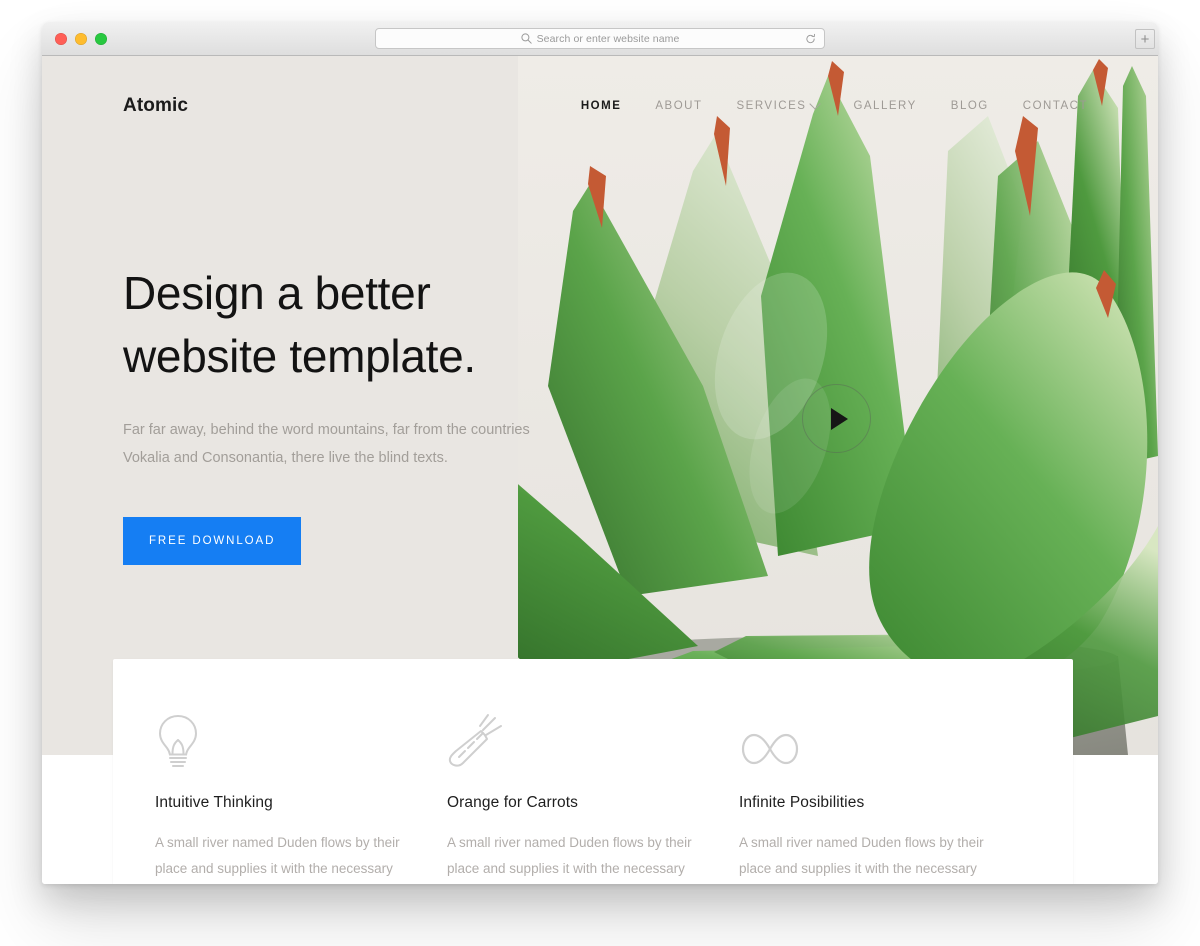 This screenshot has height=946, width=1200. What do you see at coordinates (526, 38) in the screenshot?
I see `search-icon` at bounding box center [526, 38].